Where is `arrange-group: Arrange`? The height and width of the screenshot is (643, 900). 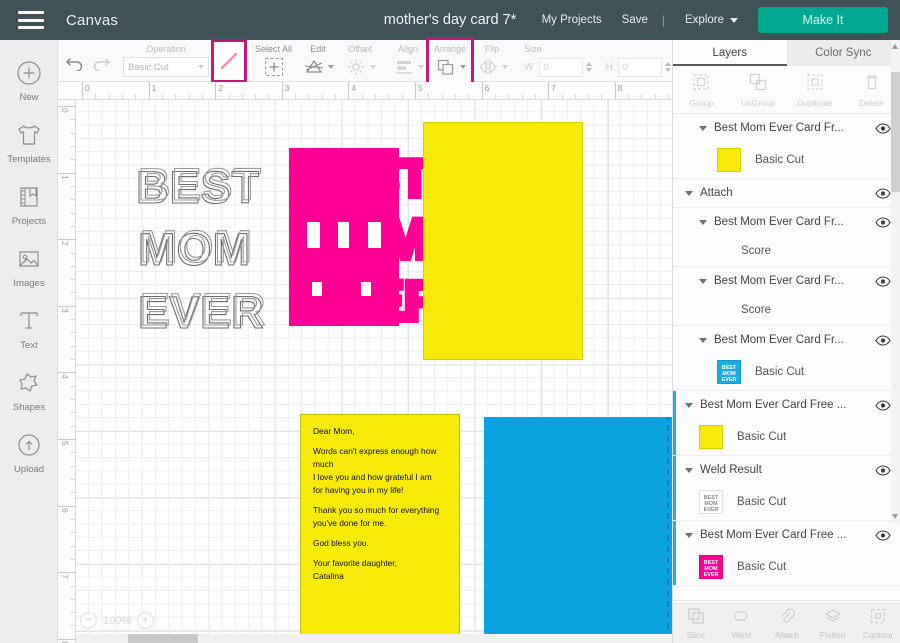
arrange-group: Arrange is located at coordinates (450, 61).